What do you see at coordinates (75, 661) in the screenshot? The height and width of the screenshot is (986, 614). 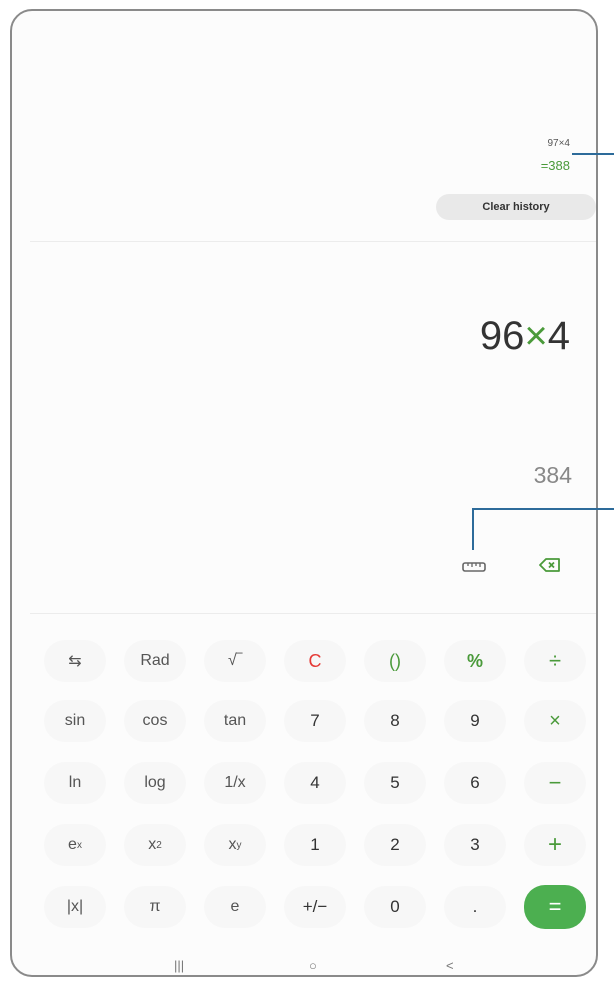 I see `rotate-toggle-key: ⇆` at bounding box center [75, 661].